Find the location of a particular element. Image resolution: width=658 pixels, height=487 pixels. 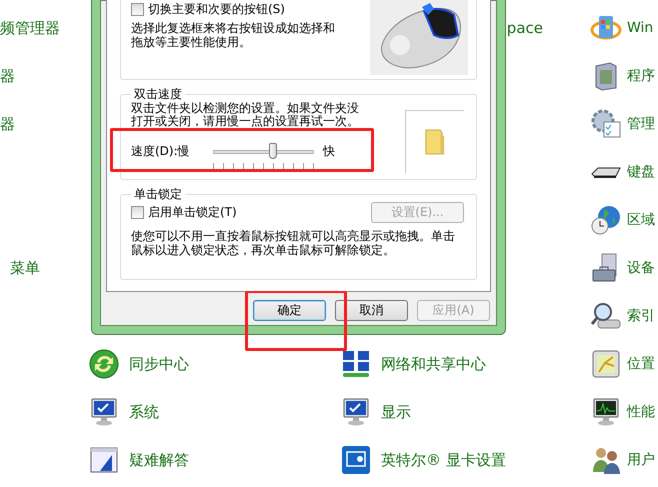

control-panel-link: 同步中心 is located at coordinates (159, 364).